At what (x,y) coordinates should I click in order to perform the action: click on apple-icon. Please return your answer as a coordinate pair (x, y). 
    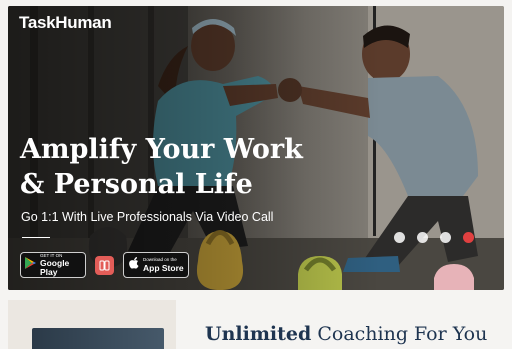
    Looking at the image, I should click on (134, 265).